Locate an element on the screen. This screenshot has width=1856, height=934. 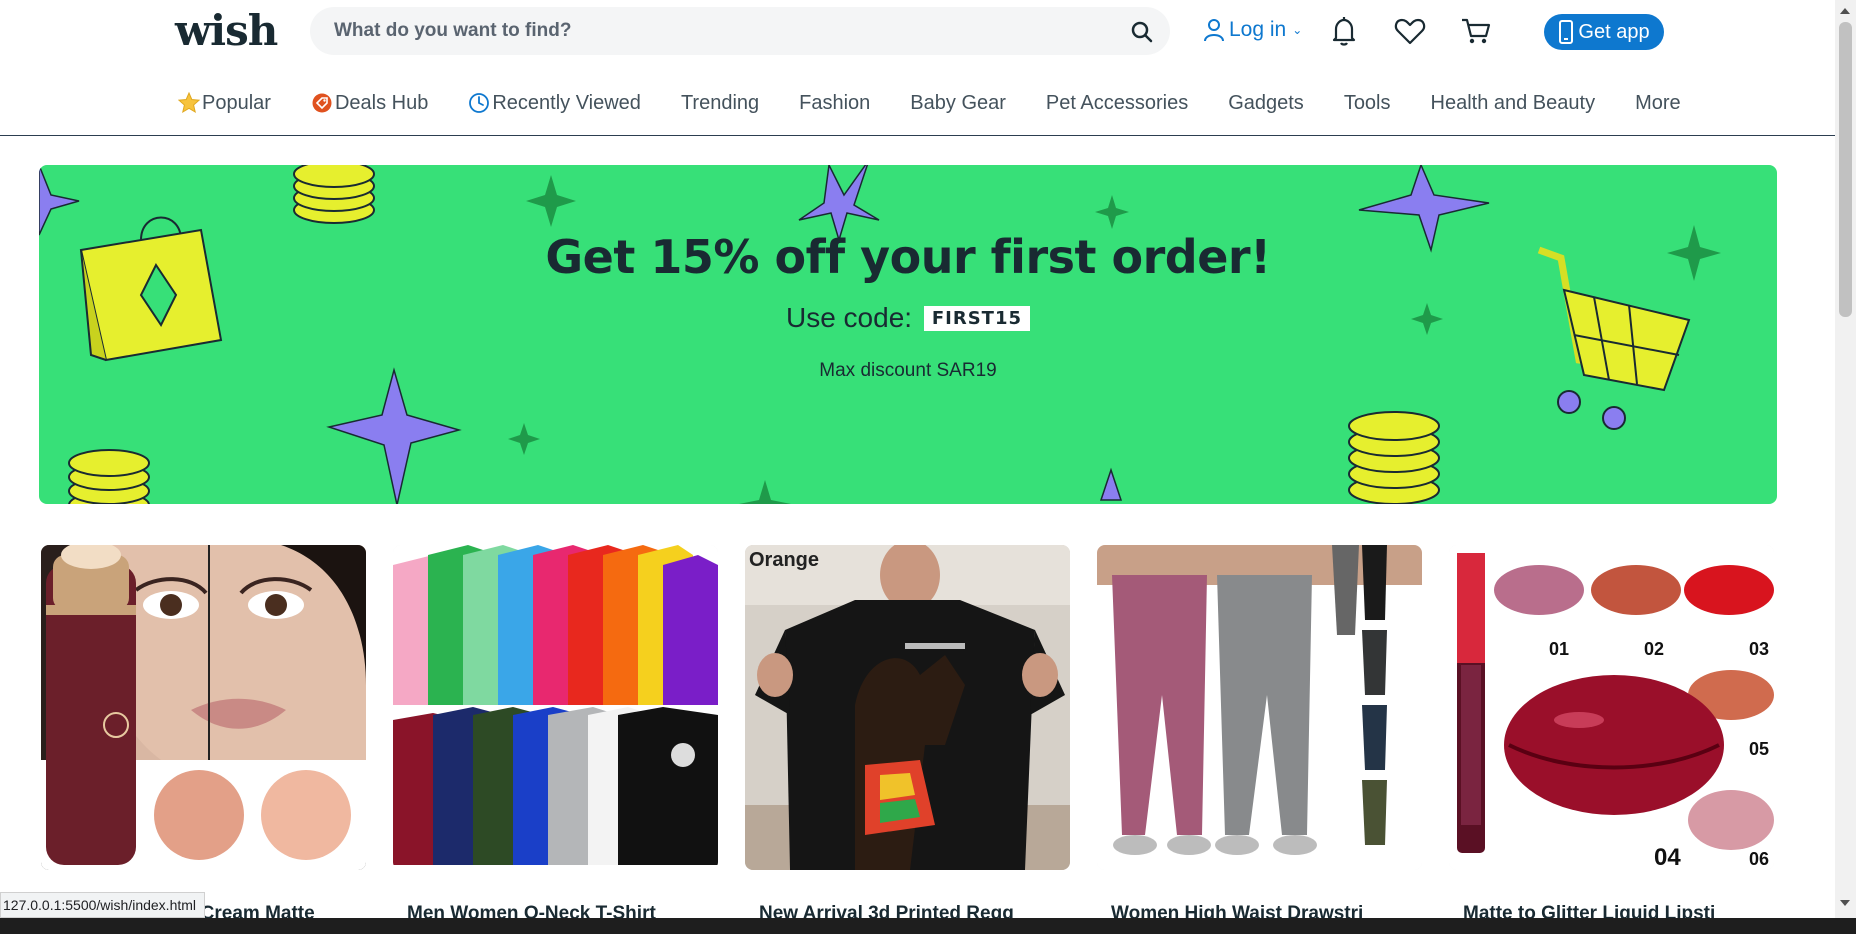
product-card: Women High Waist Drawstri is located at coordinates (1259, 739).